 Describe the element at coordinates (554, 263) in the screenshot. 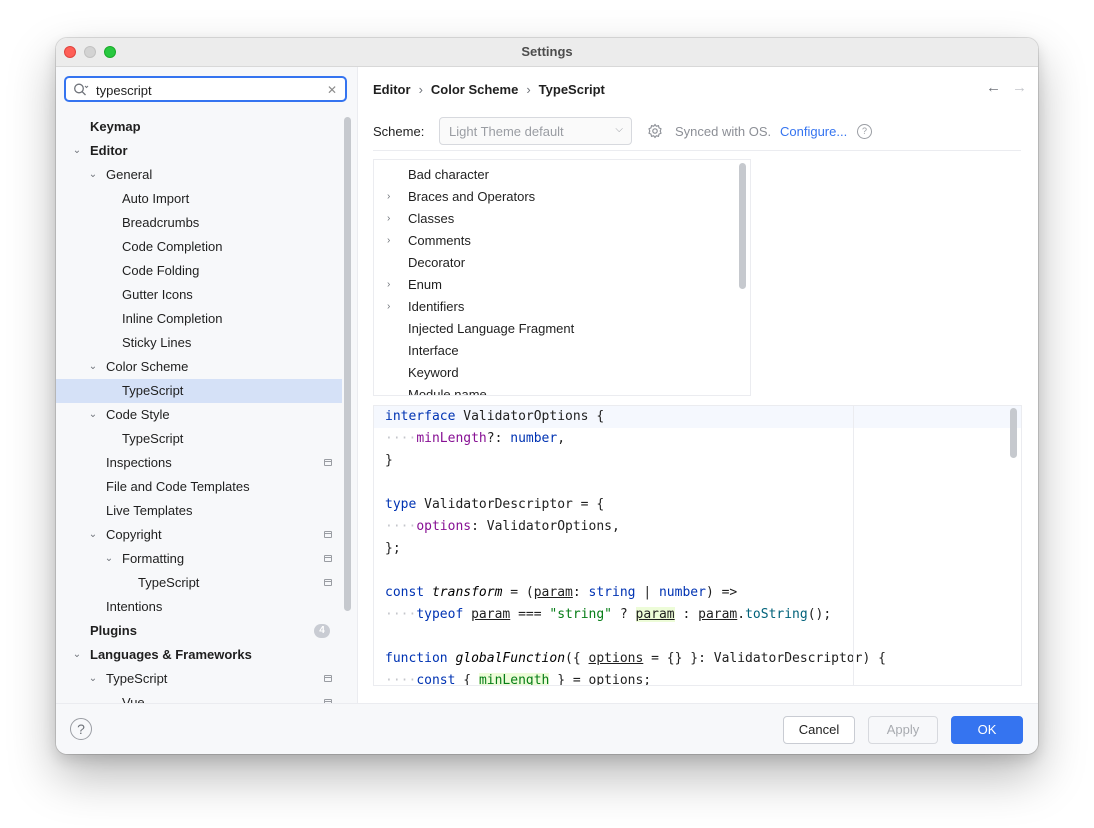

I see `category-item: Decorator` at that location.